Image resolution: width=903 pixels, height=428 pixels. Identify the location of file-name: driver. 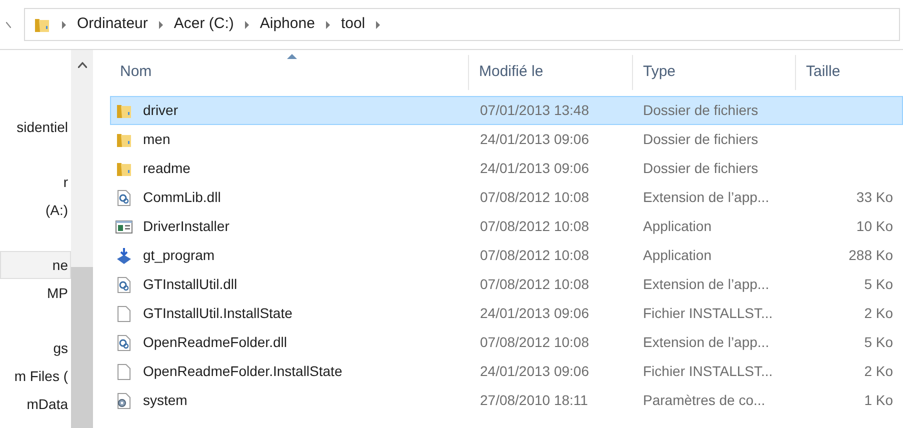
(160, 110).